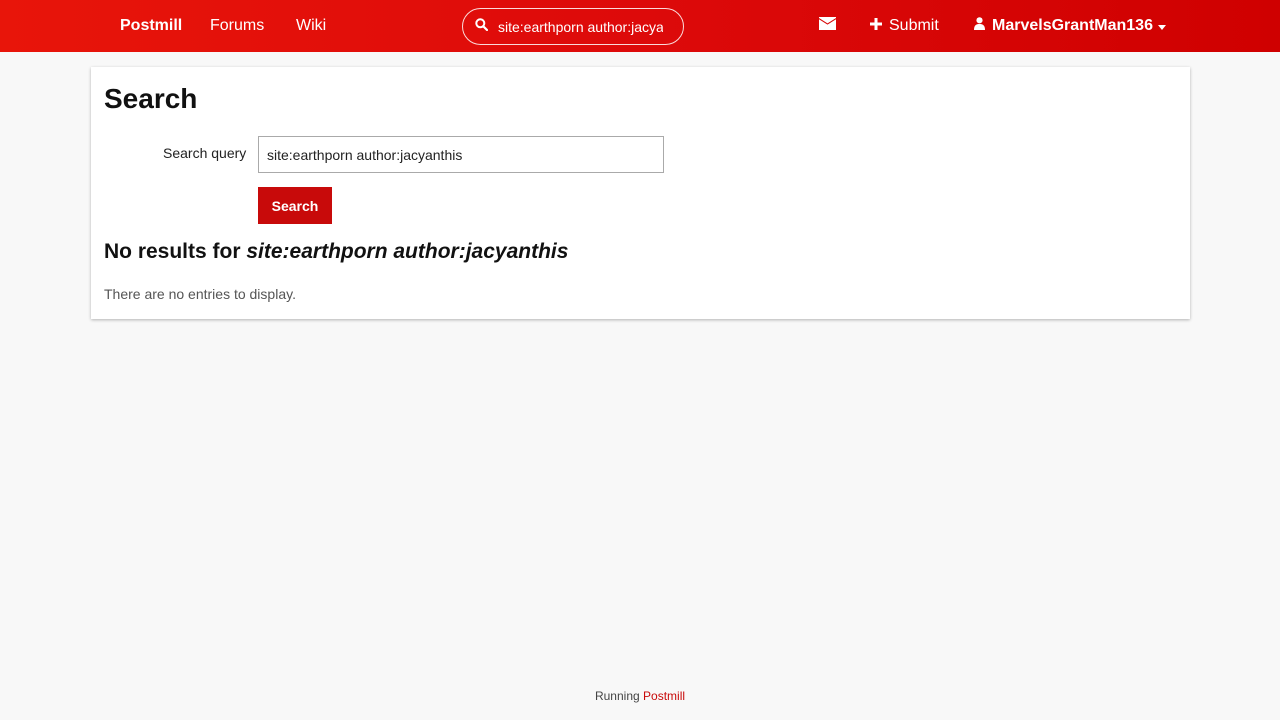 This screenshot has width=1280, height=720. I want to click on empty-results-message: There are no entries to display., so click(200, 294).